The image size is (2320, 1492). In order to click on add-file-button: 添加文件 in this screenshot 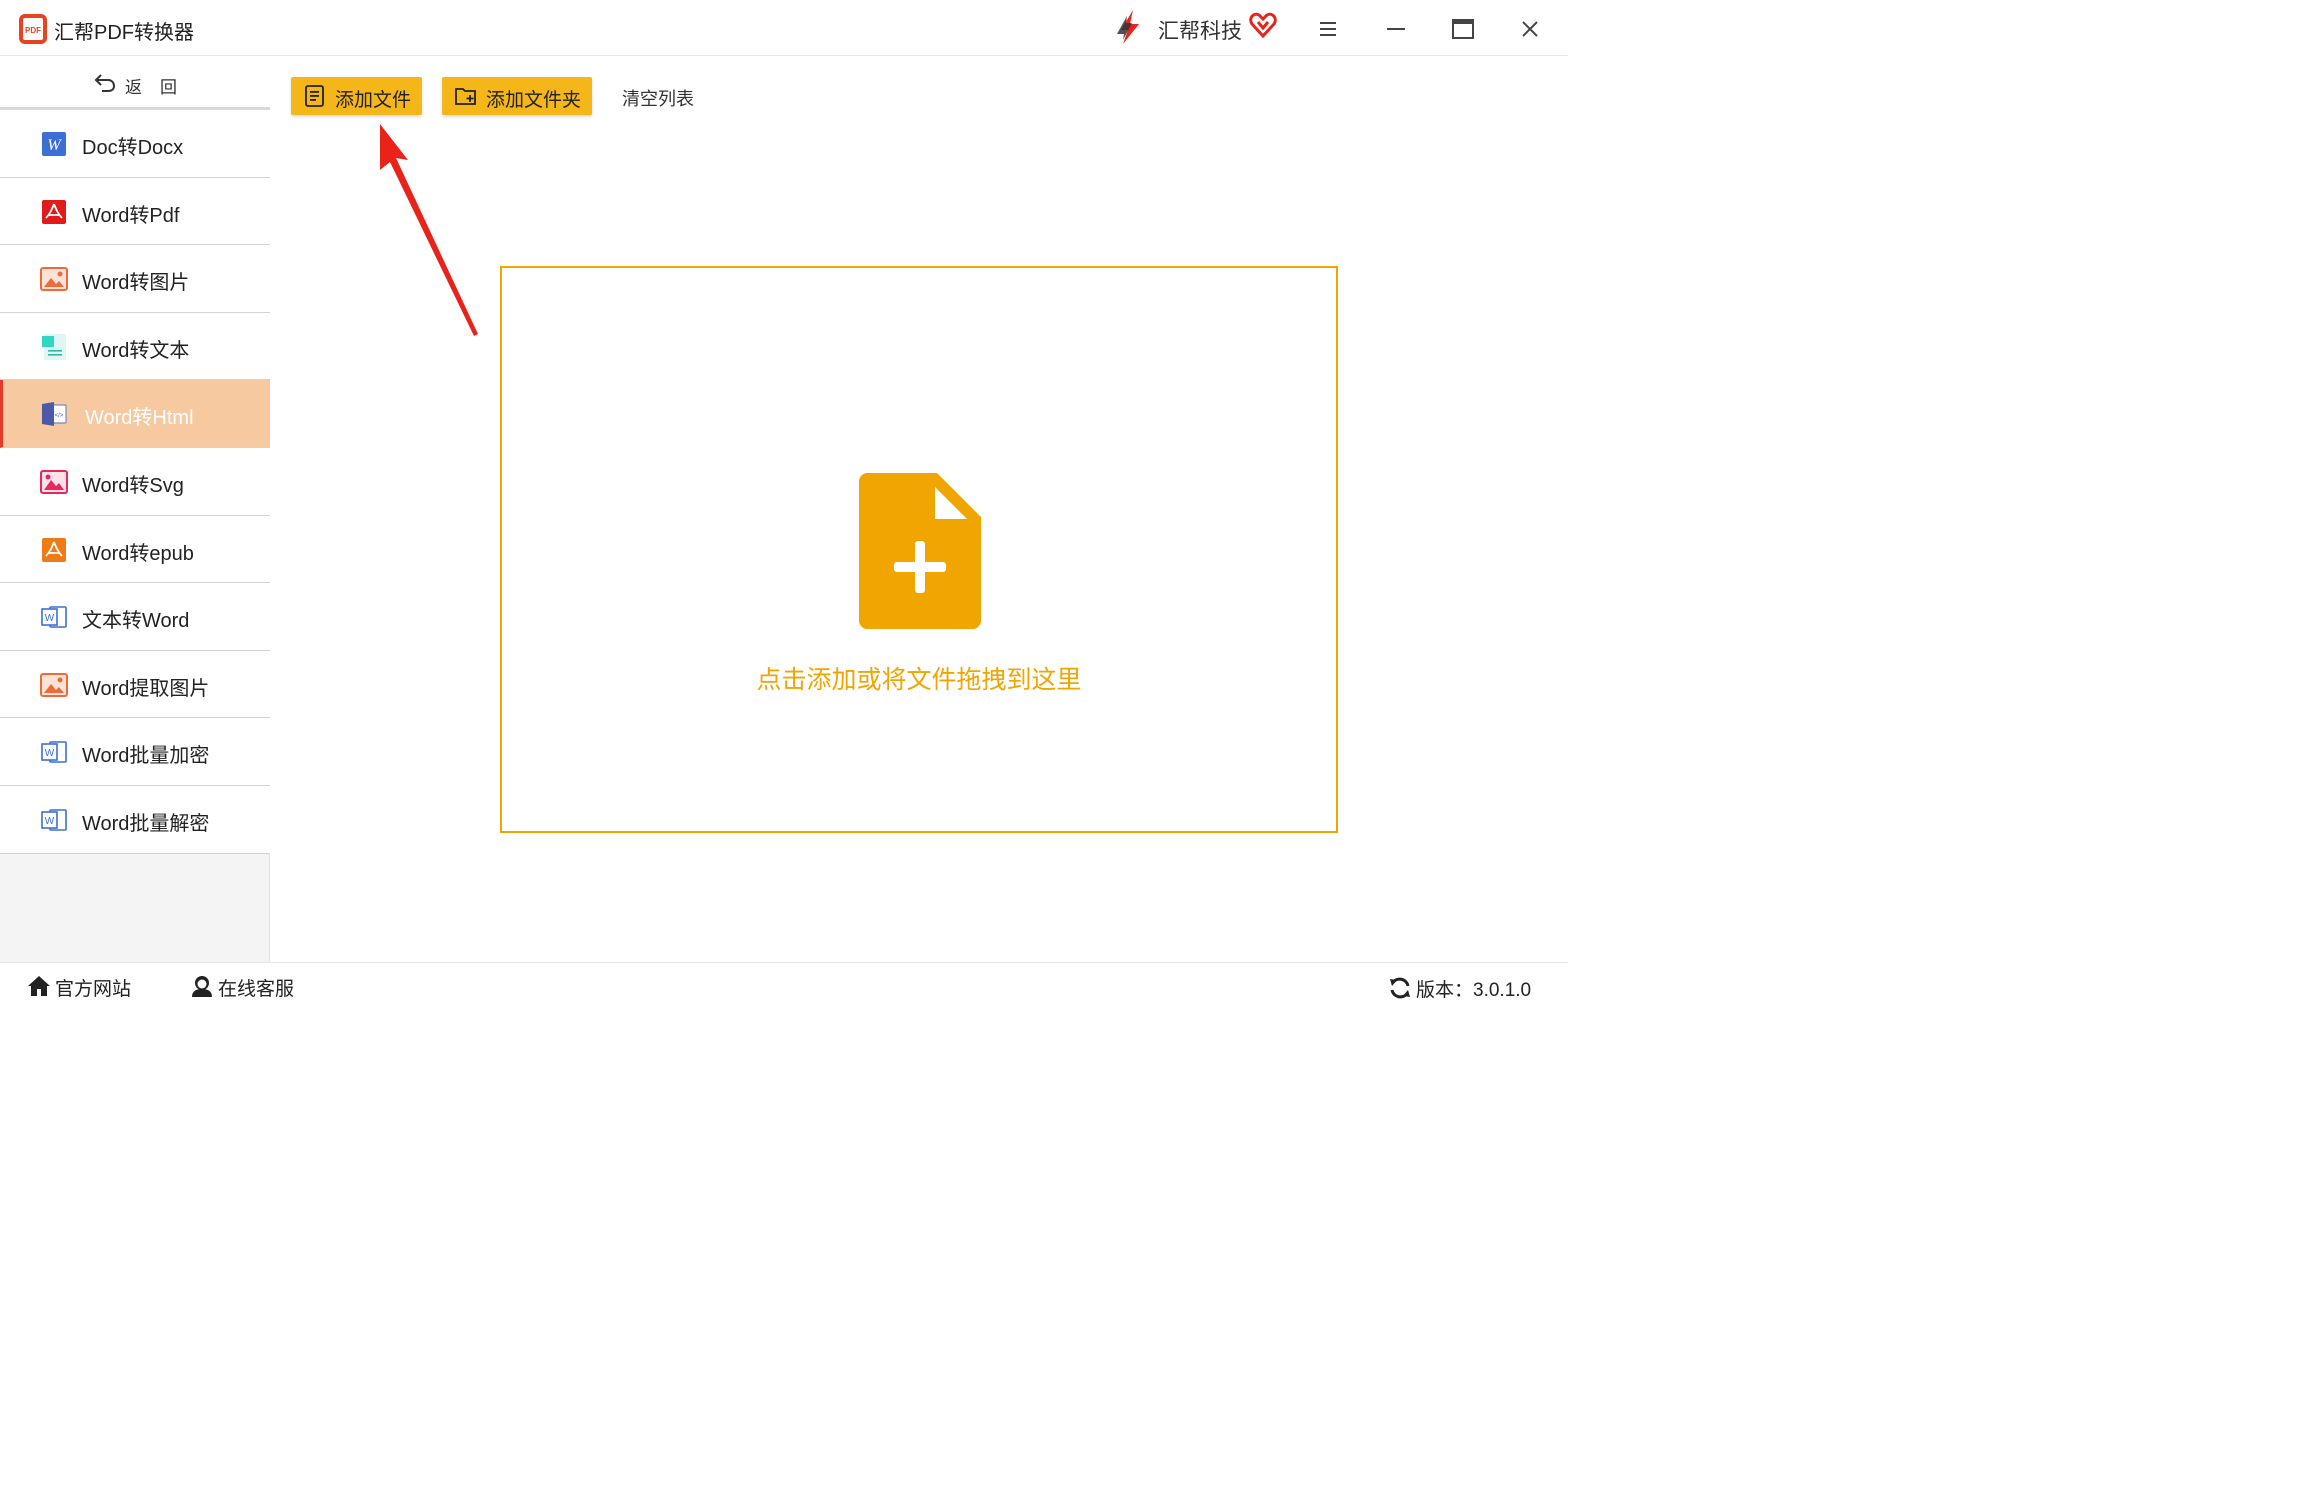, I will do `click(356, 96)`.